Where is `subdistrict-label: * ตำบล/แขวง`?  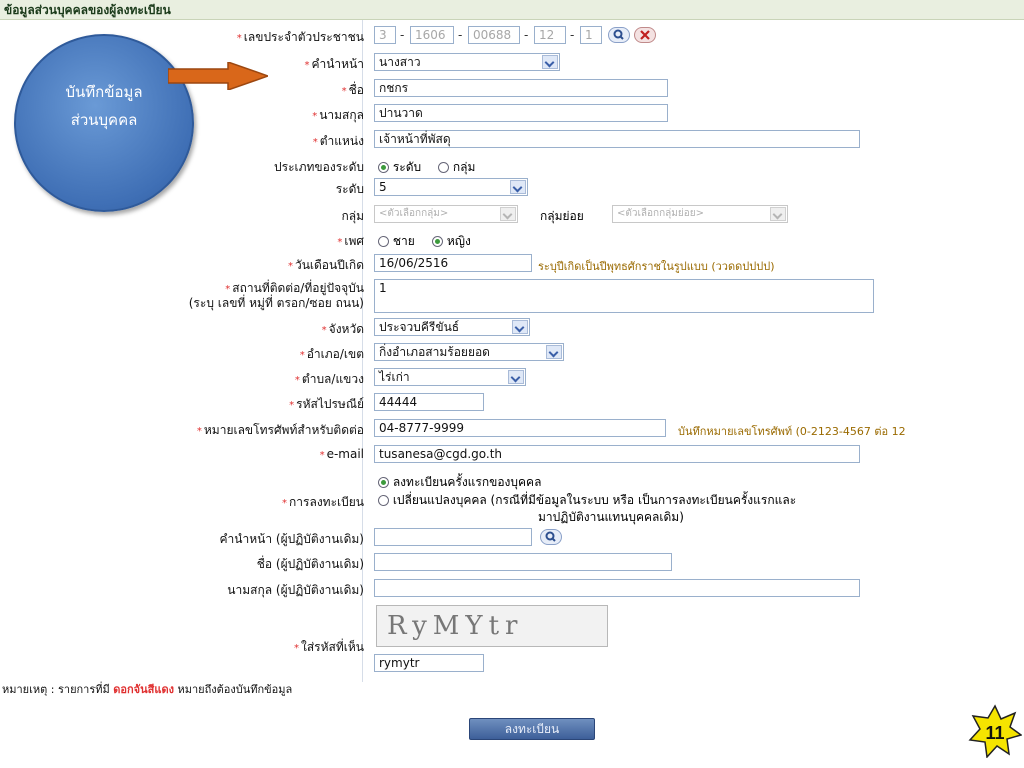
subdistrict-label: * ตำบล/แขวง is located at coordinates (329, 379).